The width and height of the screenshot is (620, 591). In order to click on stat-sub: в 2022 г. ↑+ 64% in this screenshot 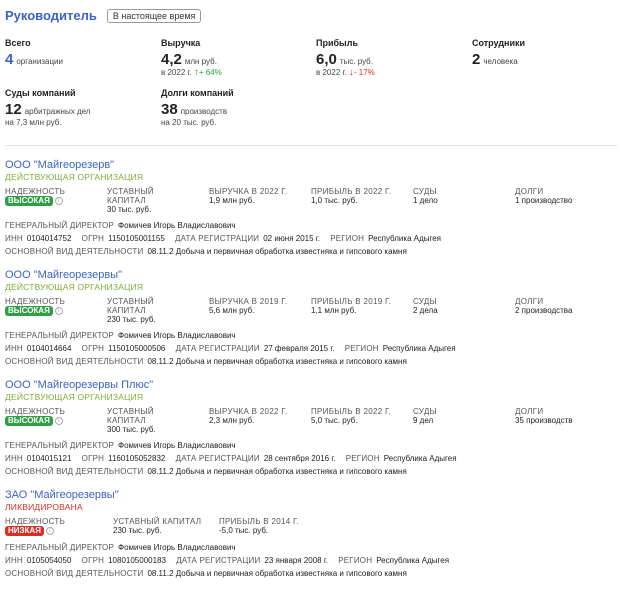, I will do `click(191, 73)`.